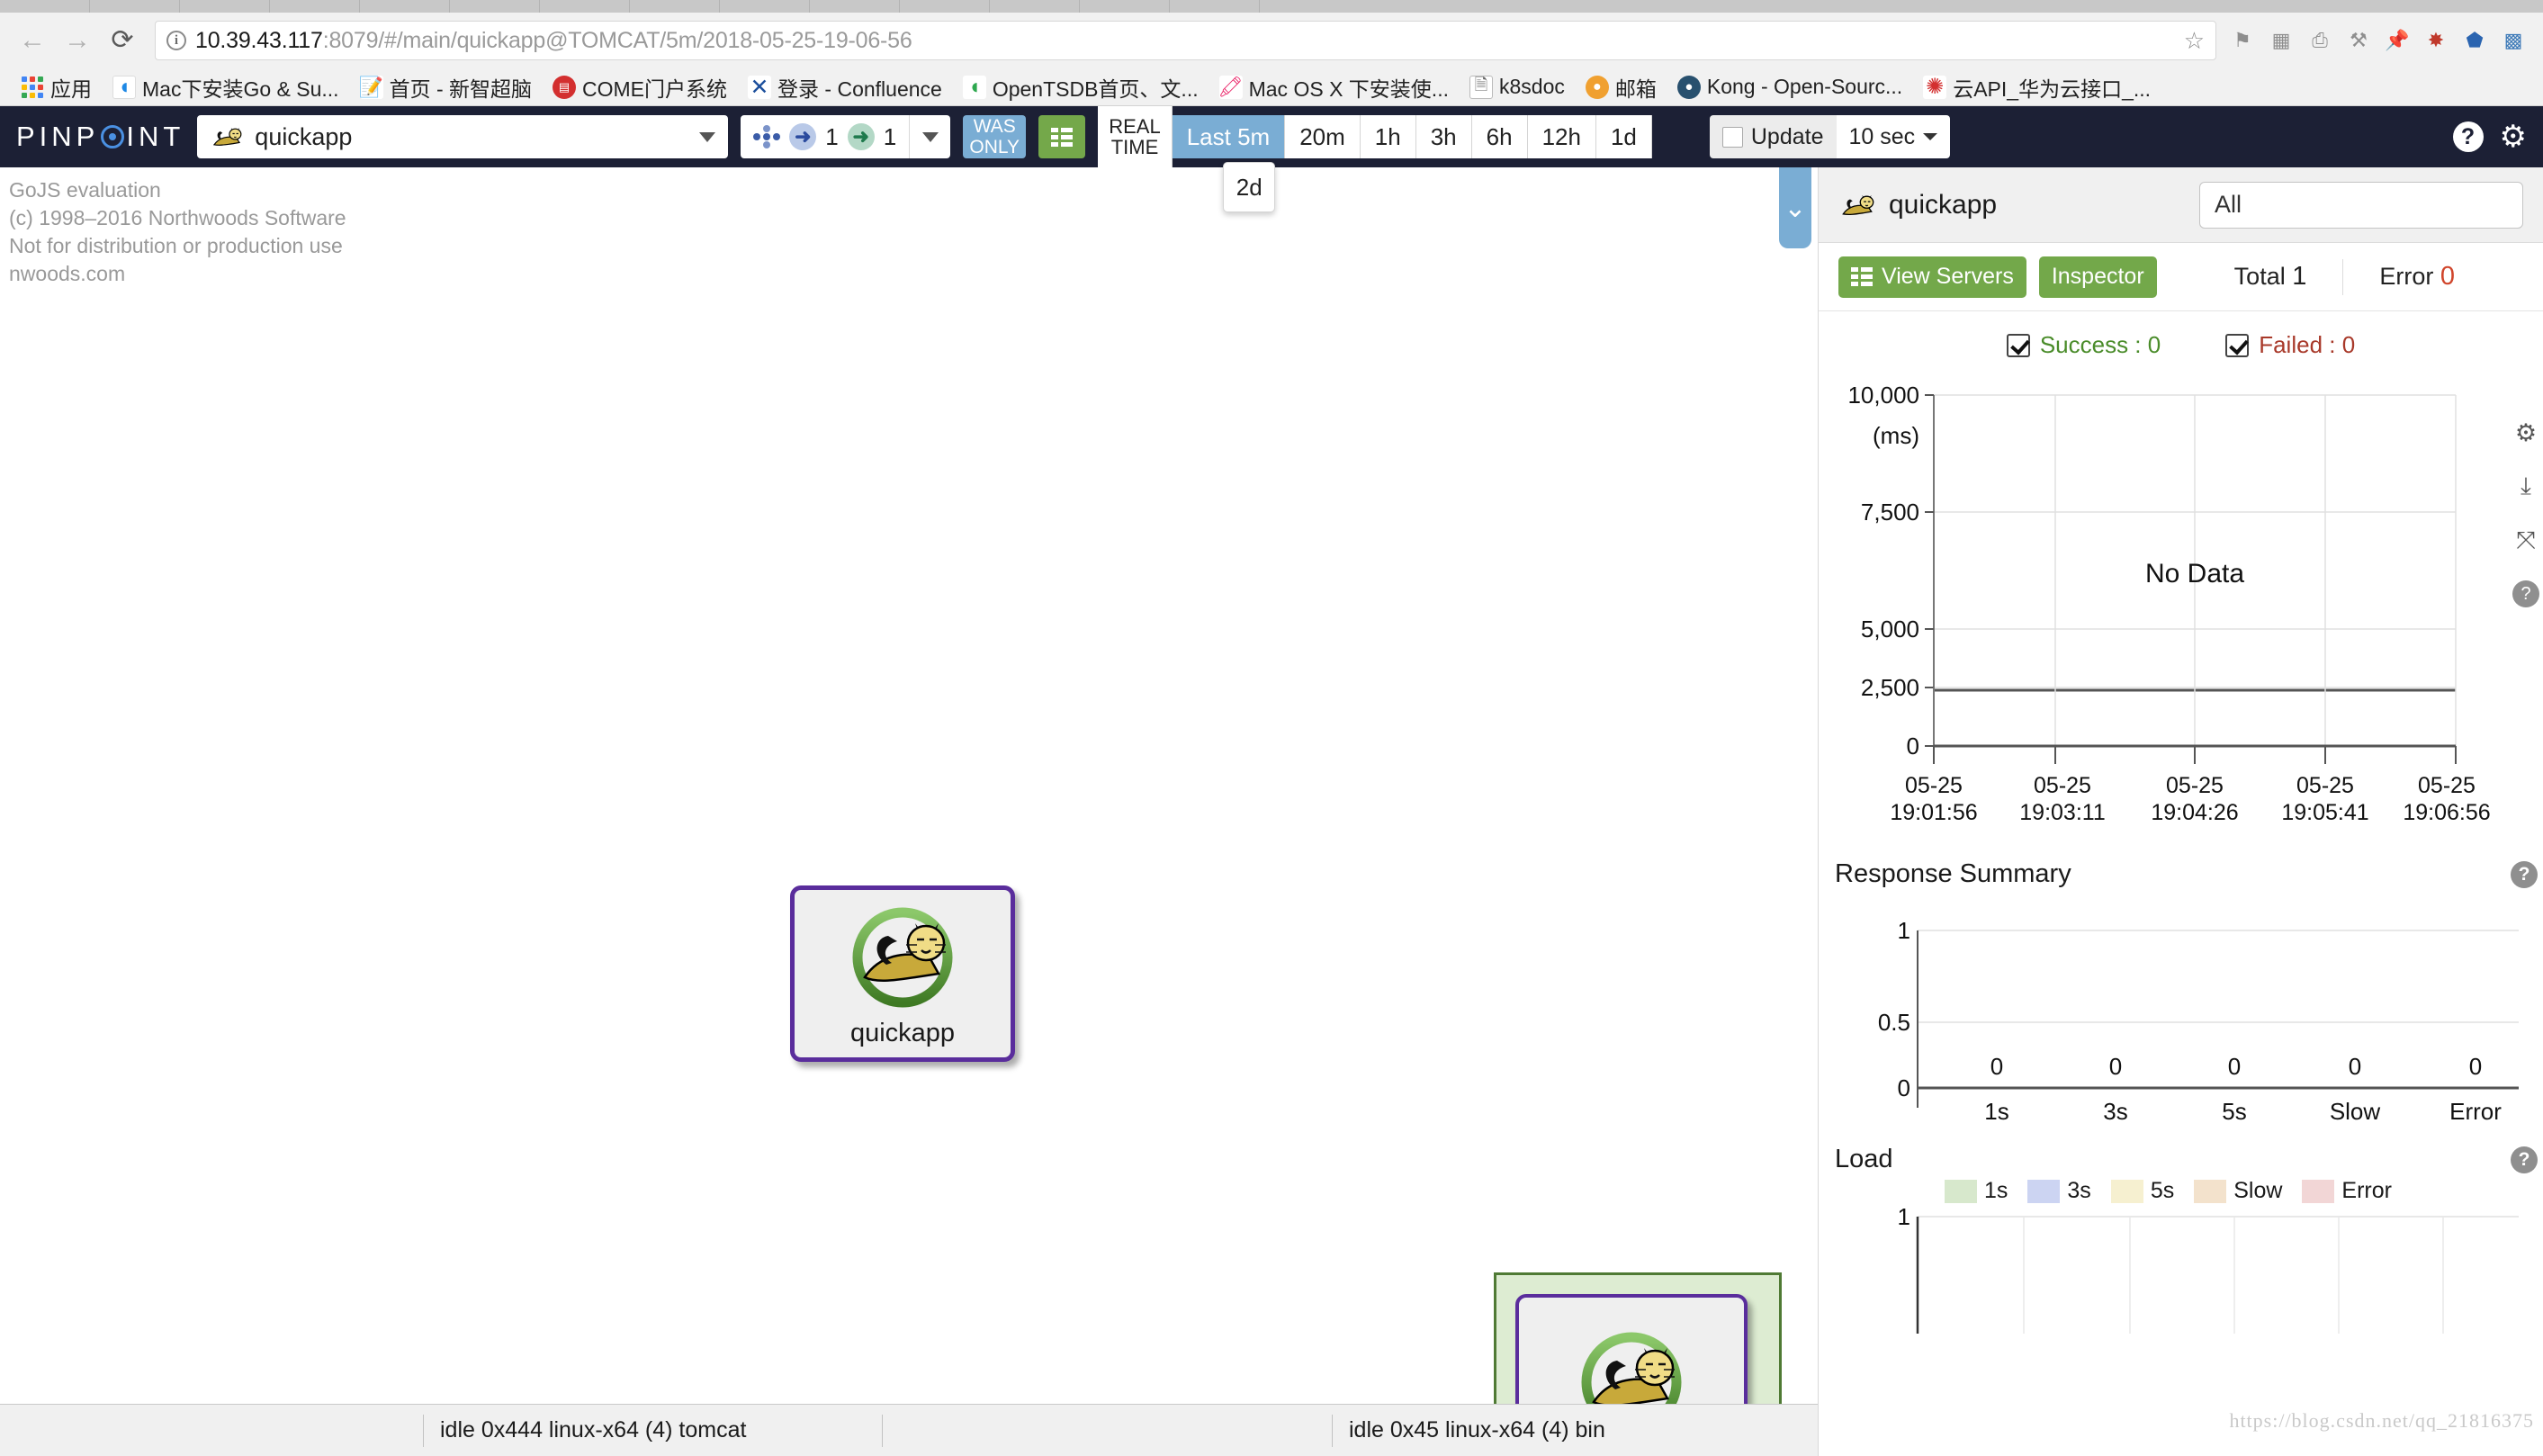 This screenshot has height=1456, width=2543. Describe the element at coordinates (2361, 205) in the screenshot. I see `agent-filter-select: All` at that location.